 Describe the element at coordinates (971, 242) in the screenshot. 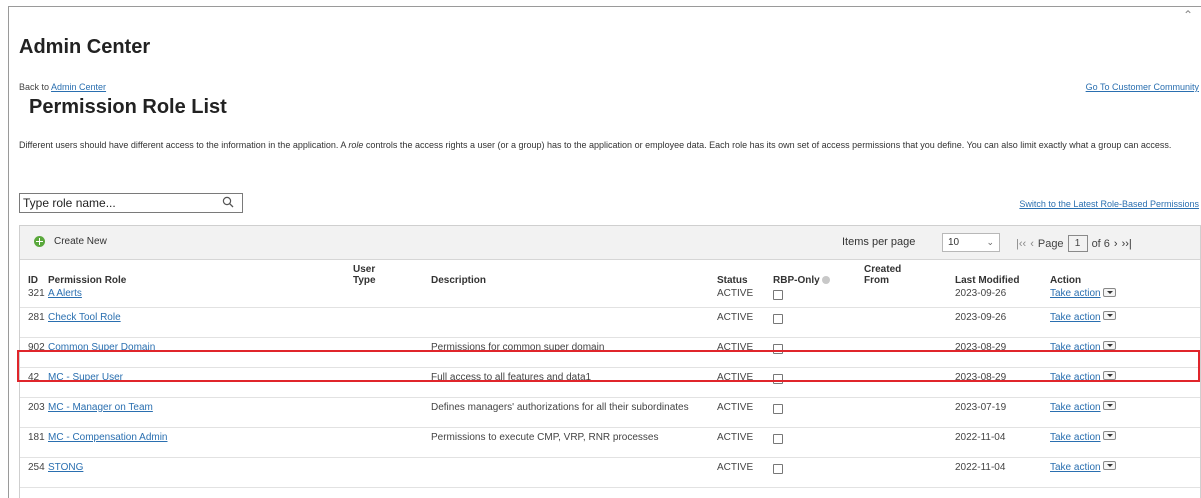

I see `items-per-page-select: 10 ⌄` at that location.